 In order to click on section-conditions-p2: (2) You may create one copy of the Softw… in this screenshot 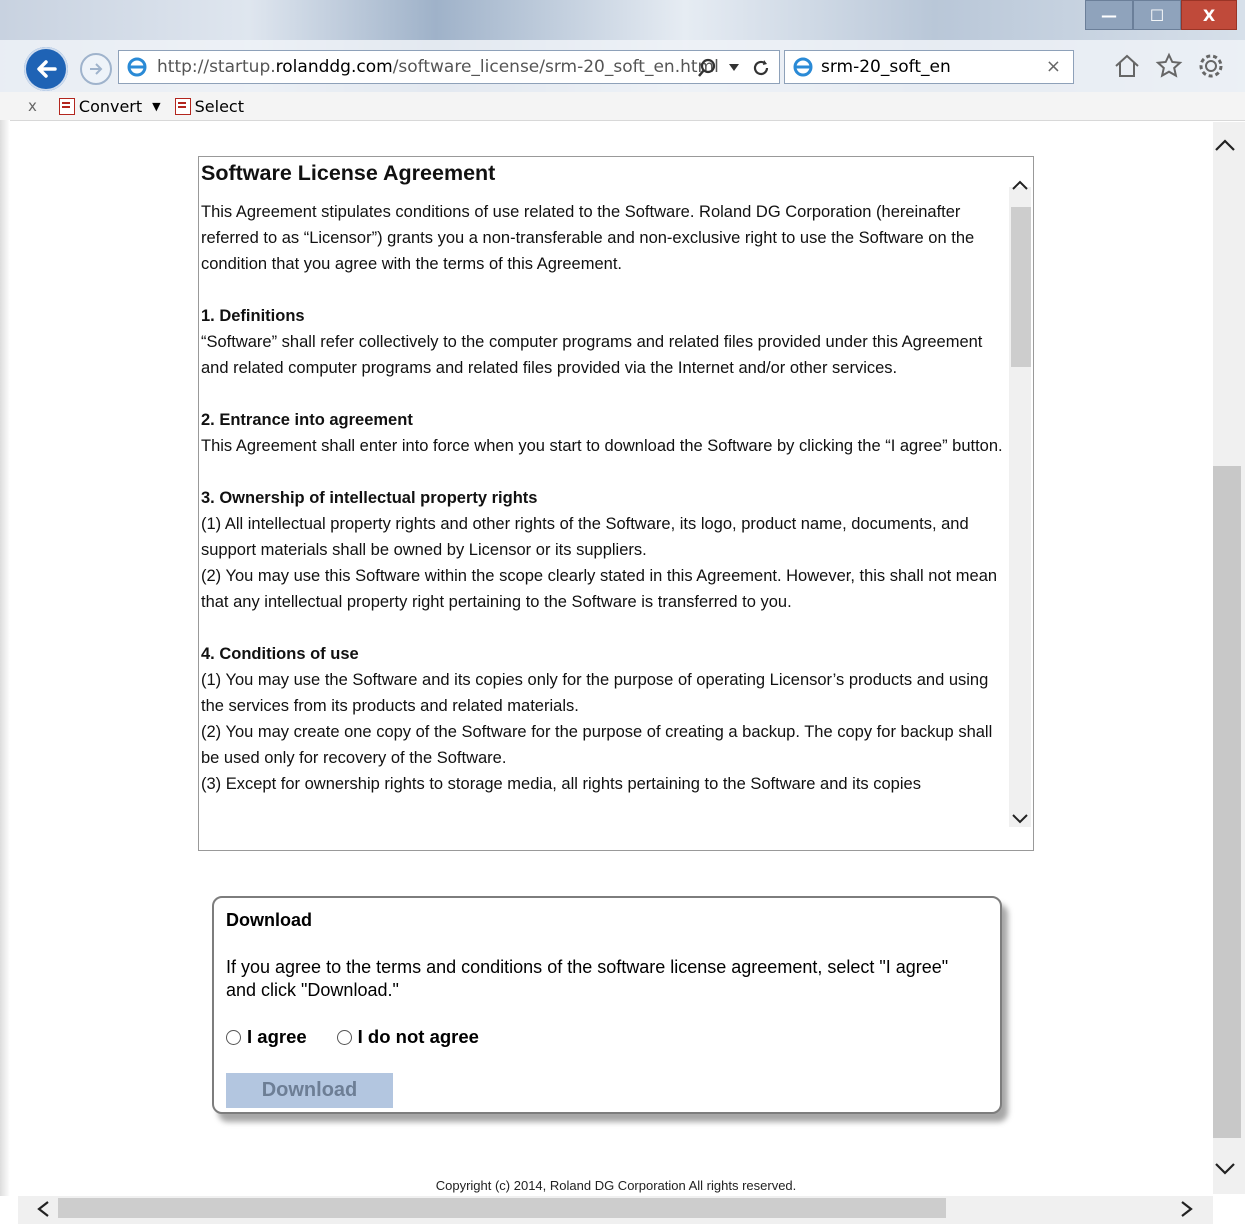, I will do `click(597, 745)`.